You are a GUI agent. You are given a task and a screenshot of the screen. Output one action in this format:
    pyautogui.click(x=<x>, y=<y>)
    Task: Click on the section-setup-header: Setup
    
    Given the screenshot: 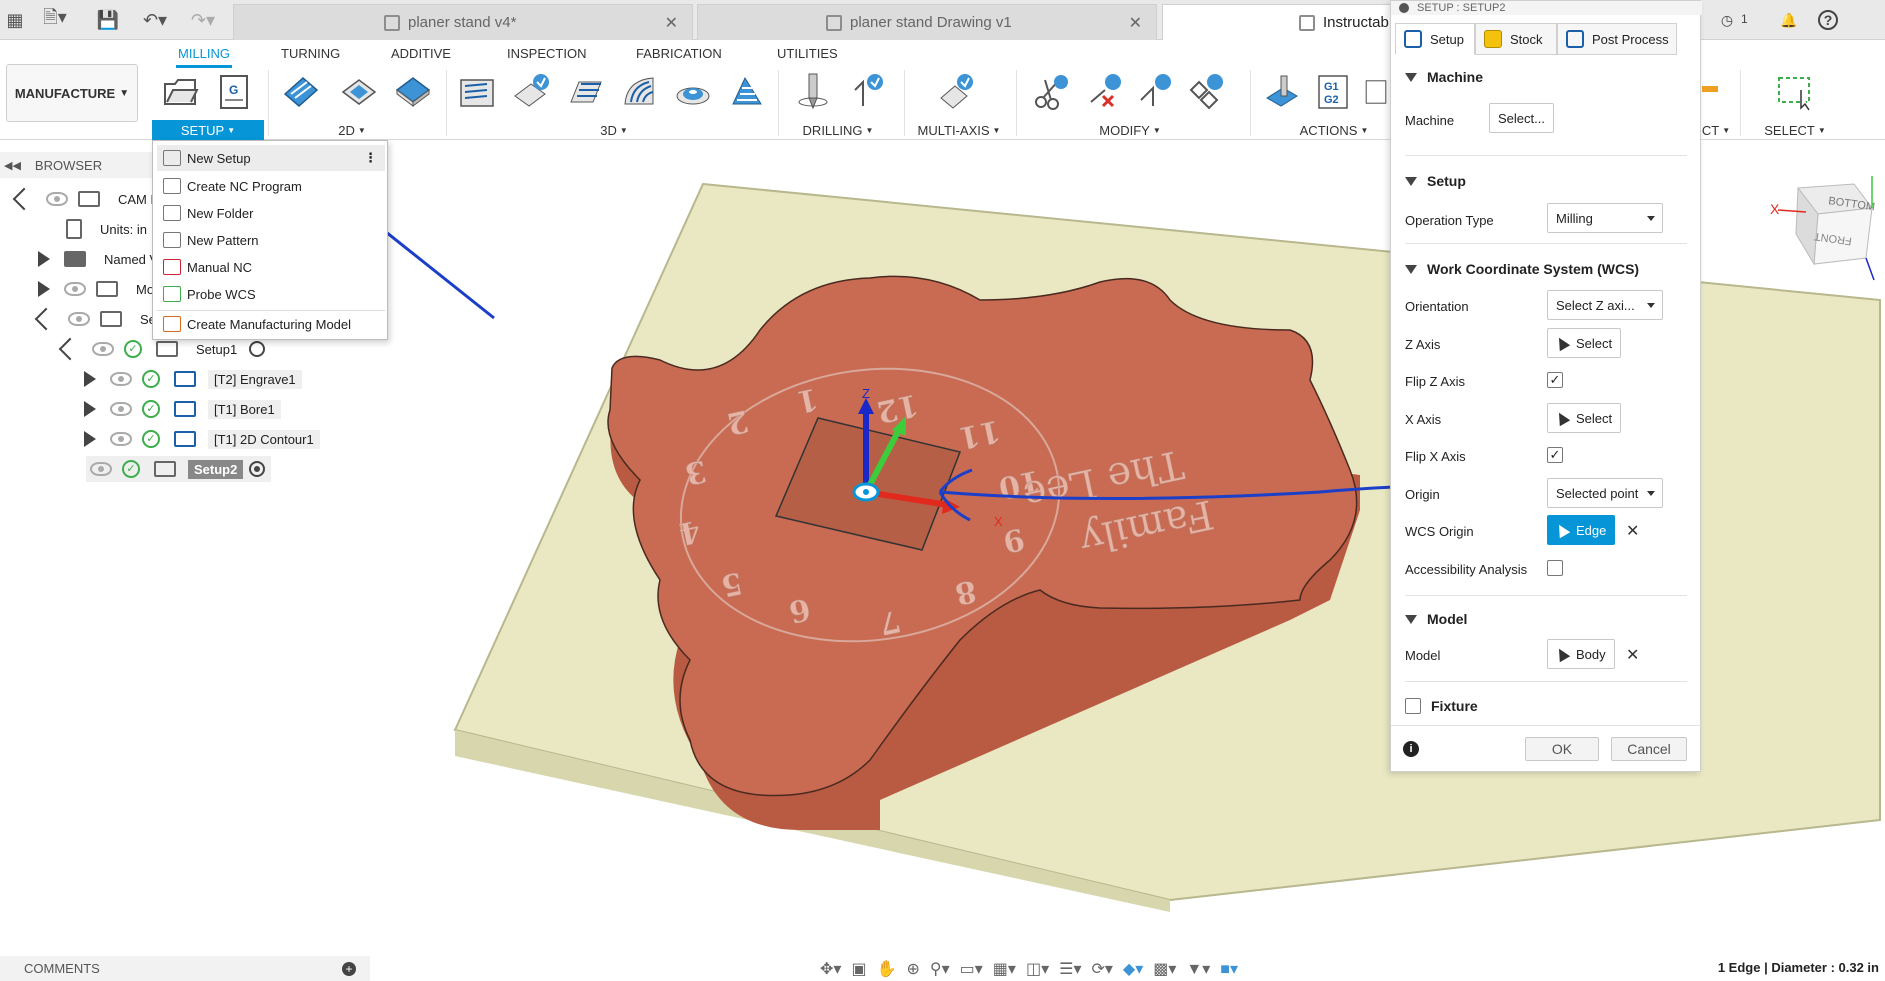 What is the action you would take?
    pyautogui.click(x=1435, y=181)
    